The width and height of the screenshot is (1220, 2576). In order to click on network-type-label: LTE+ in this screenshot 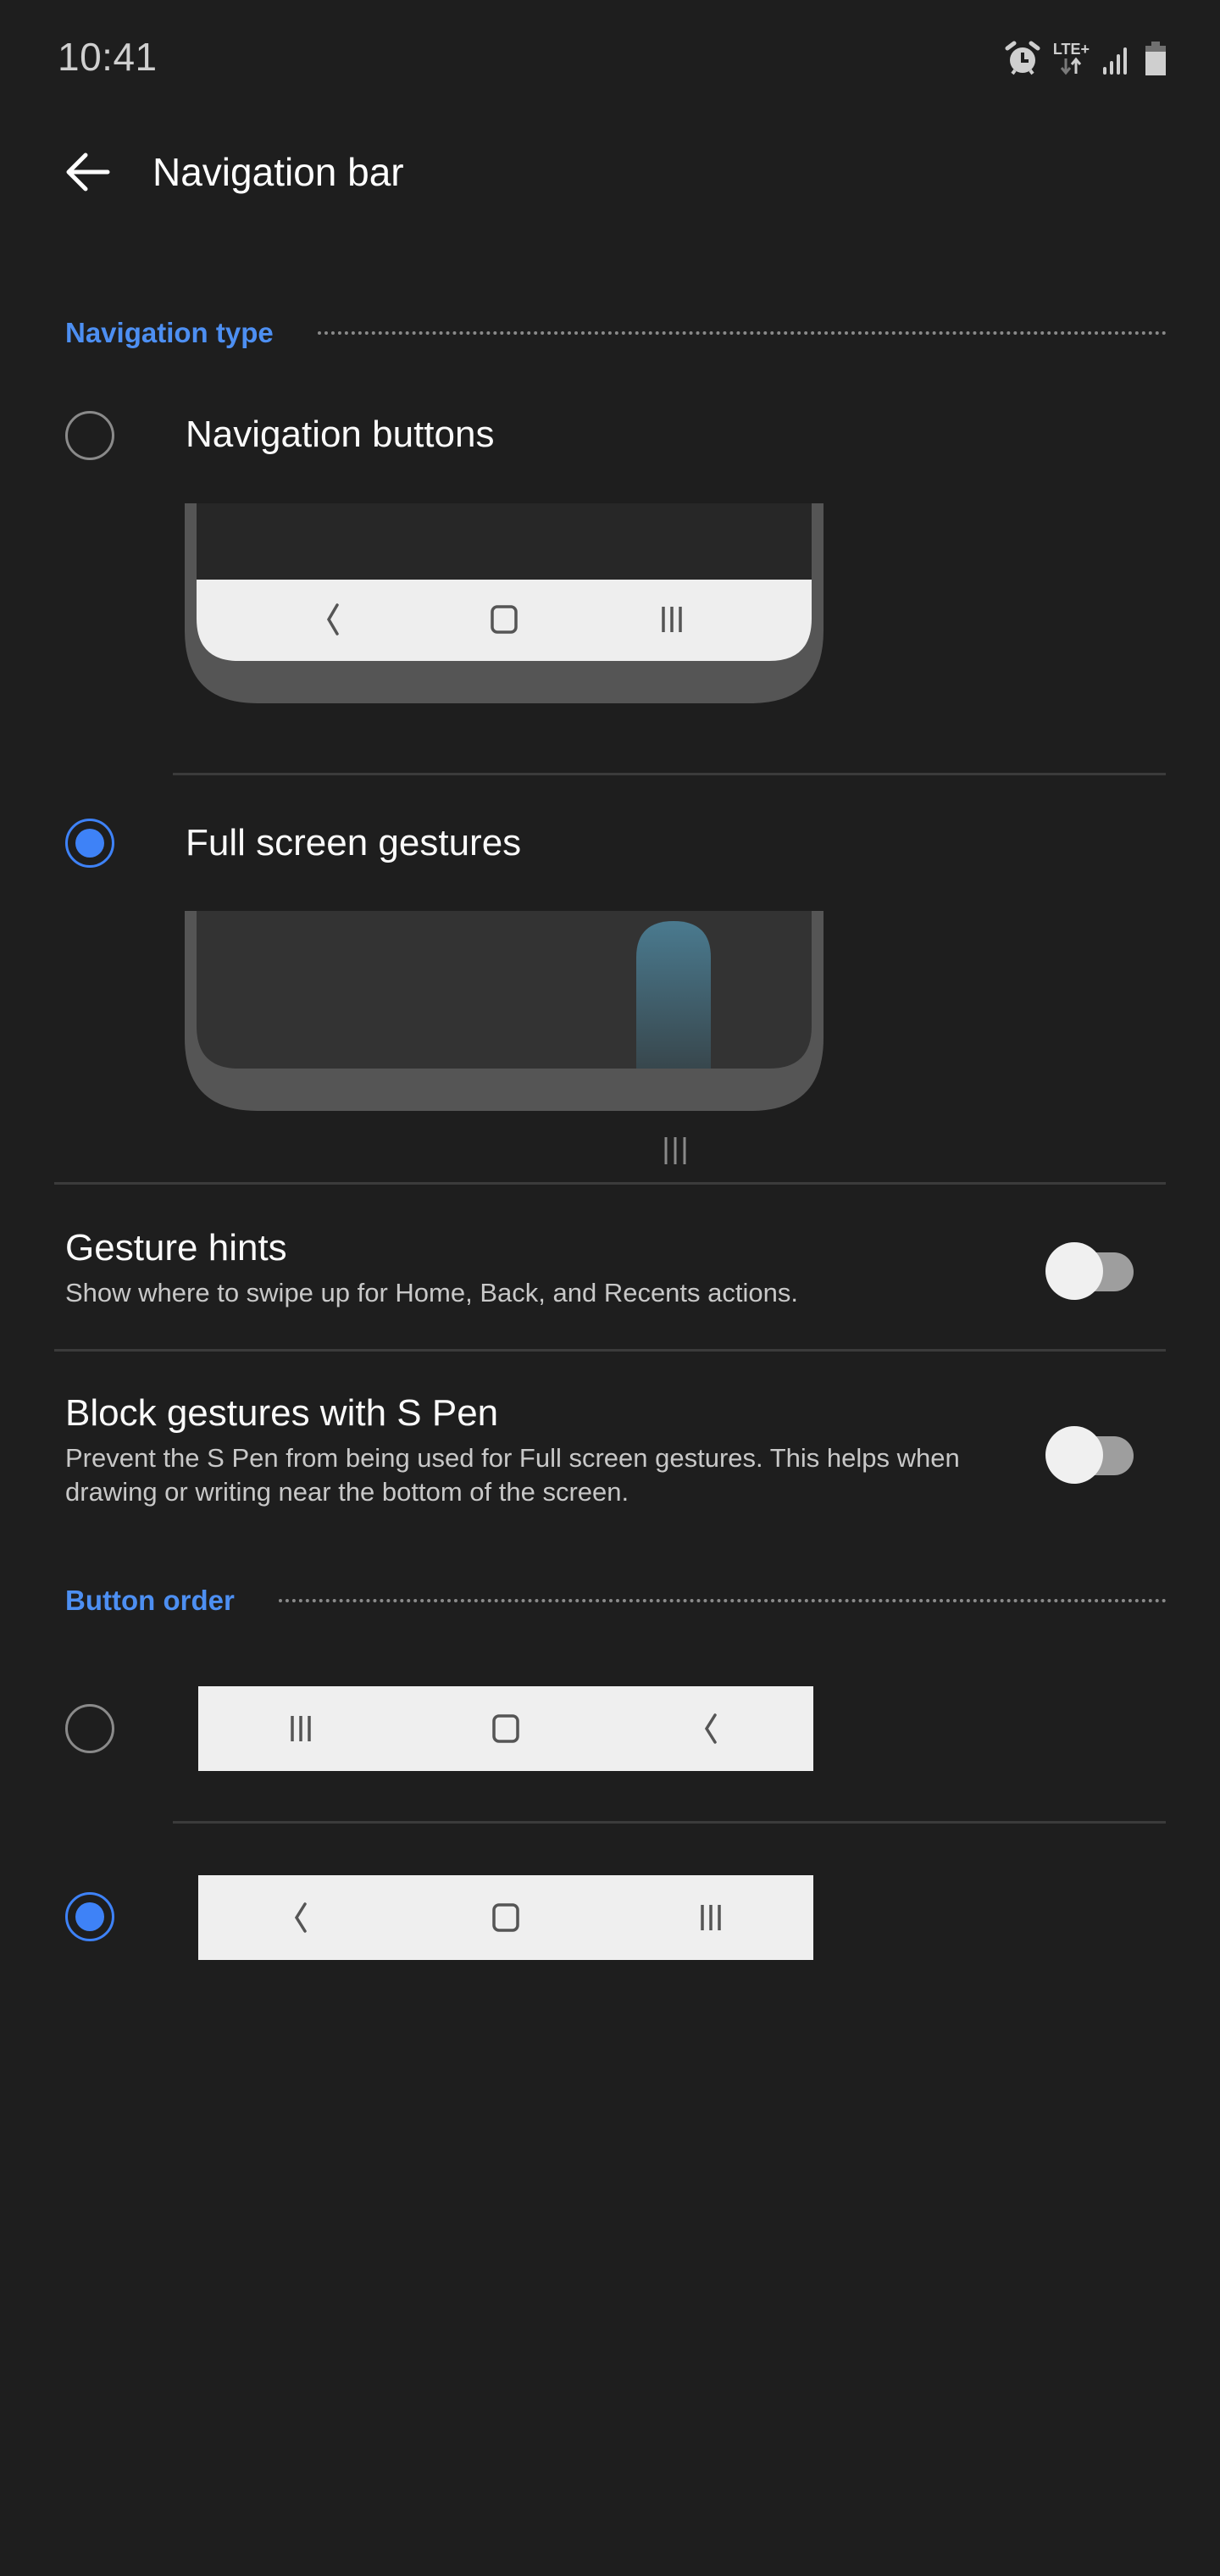, I will do `click(1071, 49)`.